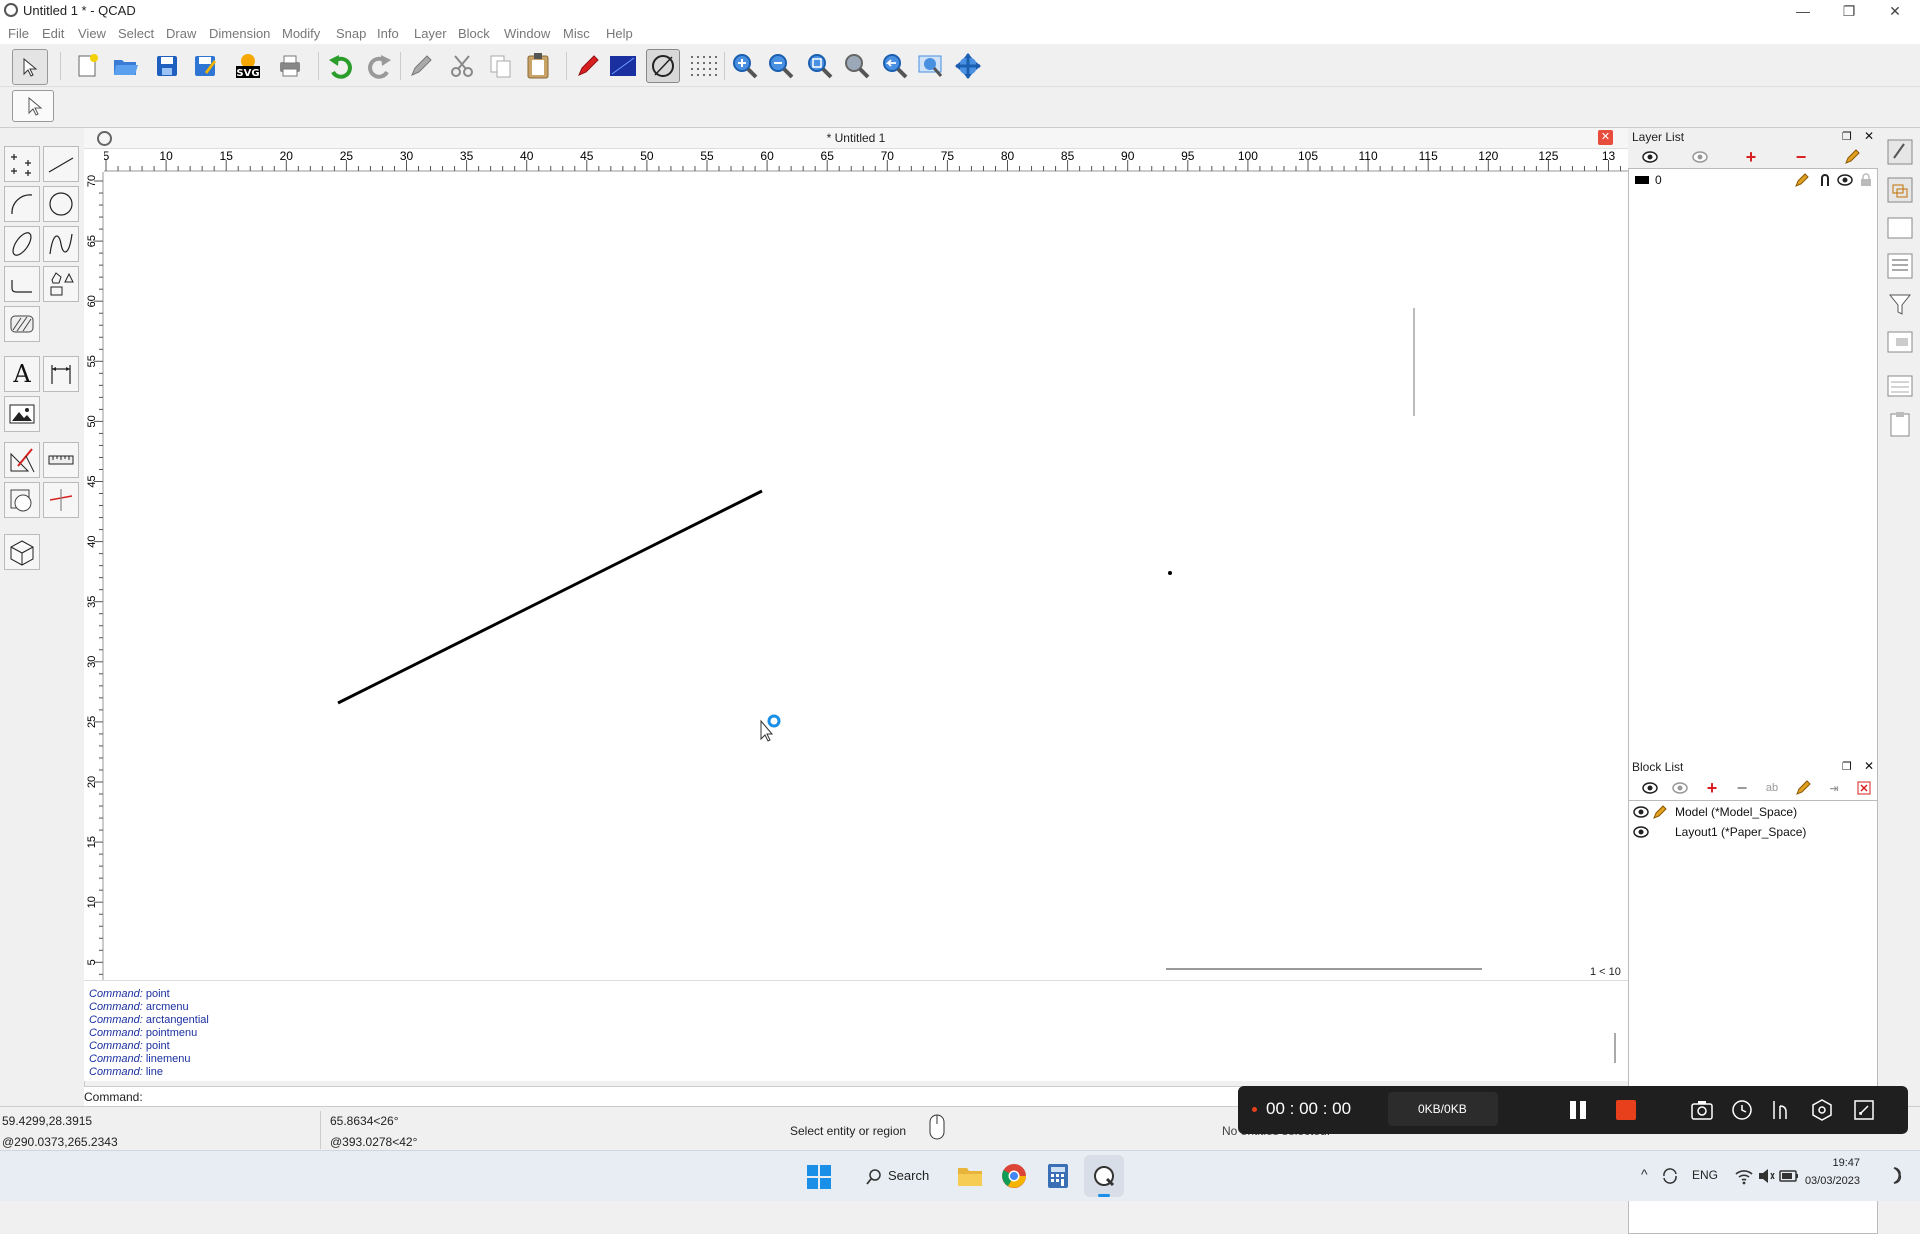 This screenshot has width=1920, height=1234. I want to click on edit-block-icon, so click(1803, 788).